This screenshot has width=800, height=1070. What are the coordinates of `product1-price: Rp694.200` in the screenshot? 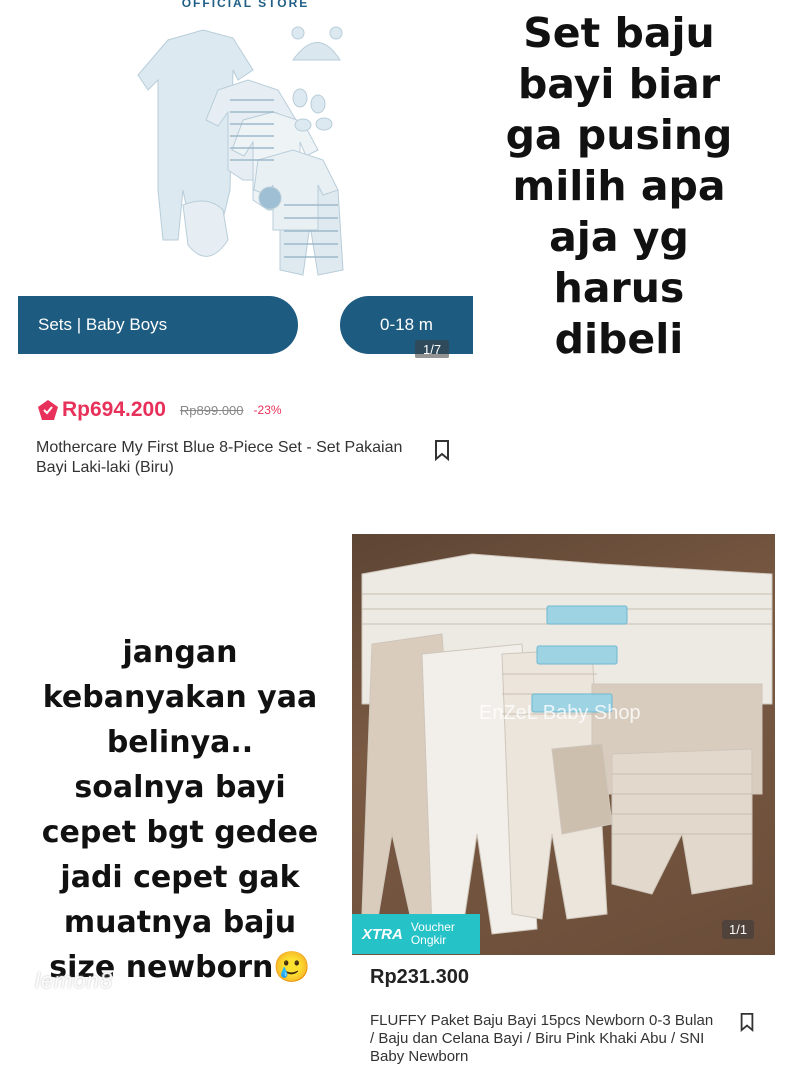 It's located at (114, 409).